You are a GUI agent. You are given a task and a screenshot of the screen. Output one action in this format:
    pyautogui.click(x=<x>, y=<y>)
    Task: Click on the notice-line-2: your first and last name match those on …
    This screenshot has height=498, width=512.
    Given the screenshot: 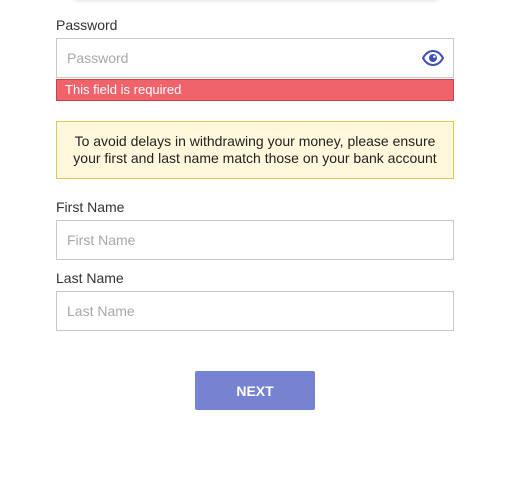 What is the action you would take?
    pyautogui.click(x=255, y=158)
    